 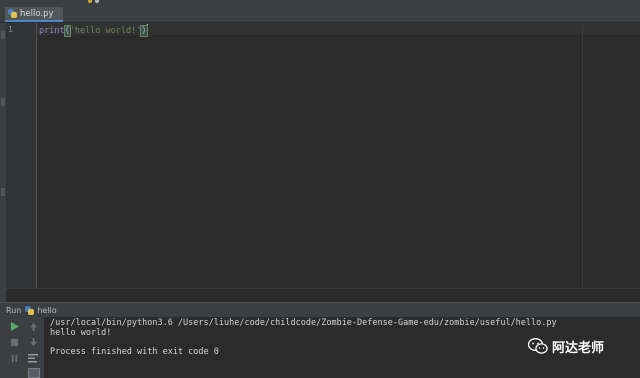 What do you see at coordinates (582, 155) in the screenshot?
I see `right-margin-guide` at bounding box center [582, 155].